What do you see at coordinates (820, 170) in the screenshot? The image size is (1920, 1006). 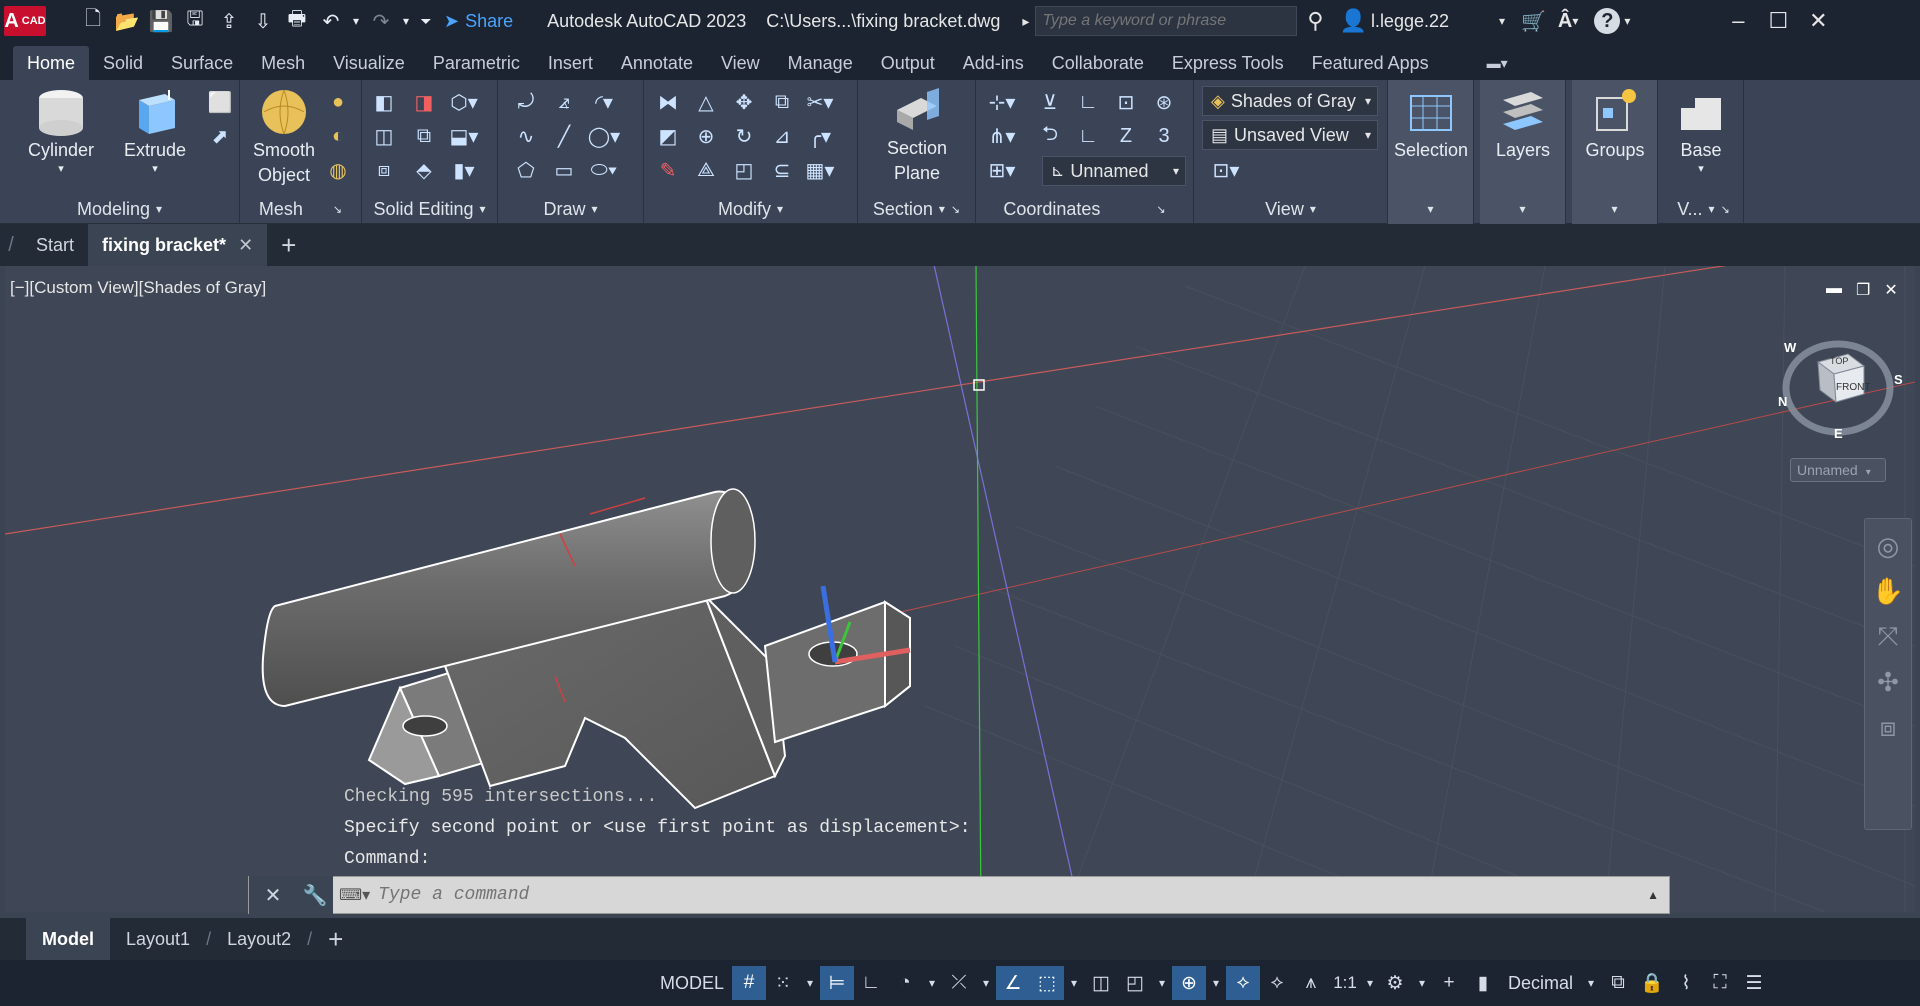 I see `array-icon: ▦▾` at bounding box center [820, 170].